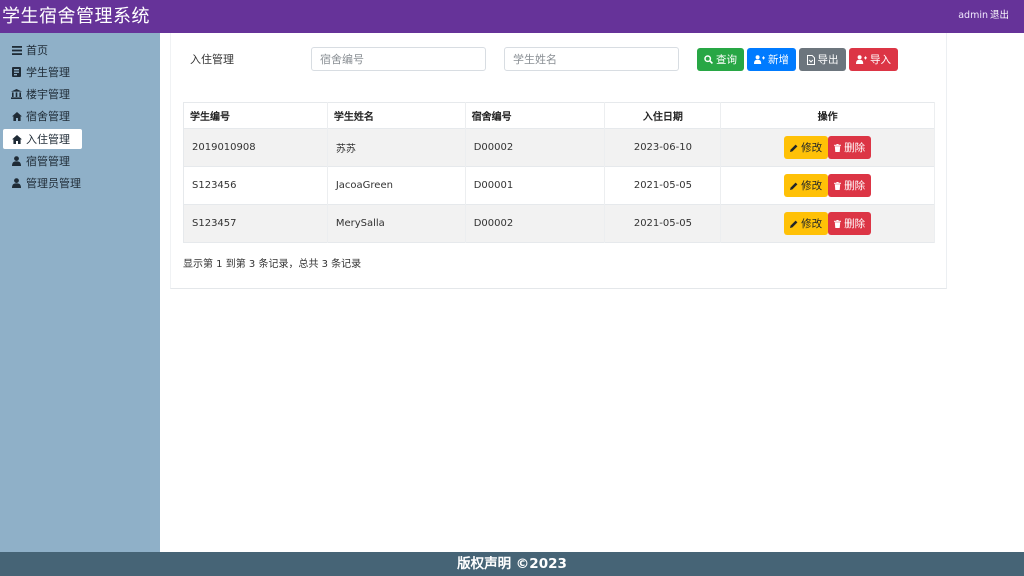 The height and width of the screenshot is (576, 1024). Describe the element at coordinates (255, 223) in the screenshot. I see `cell-student-id: S123457` at that location.